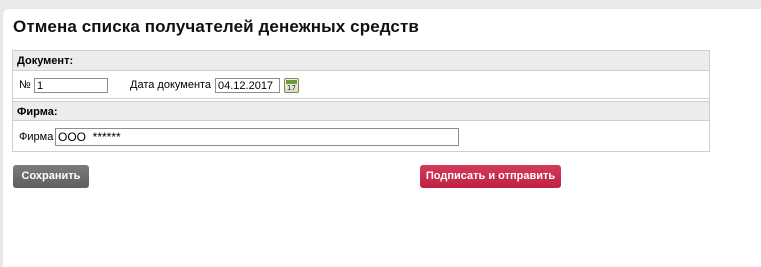  I want to click on save-button: Сохранить, so click(51, 176).